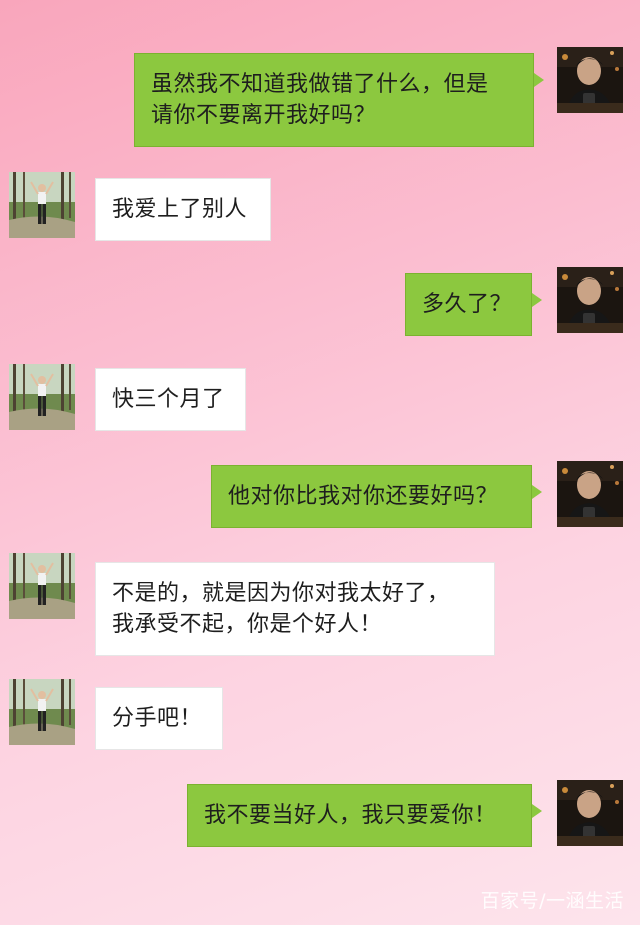 The height and width of the screenshot is (925, 640). What do you see at coordinates (339, 100) in the screenshot?
I see `my-message-bubble: 虽然我不知道我做错了什么，但是 请你不要离开我好吗？` at bounding box center [339, 100].